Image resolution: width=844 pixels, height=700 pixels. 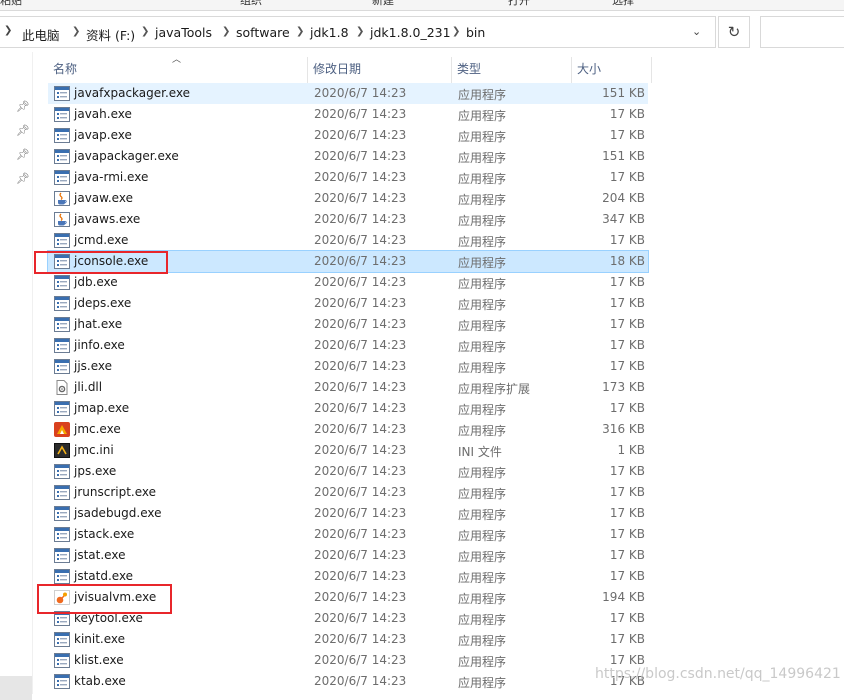 What do you see at coordinates (623, 429) in the screenshot?
I see `file-size: 316 KB` at bounding box center [623, 429].